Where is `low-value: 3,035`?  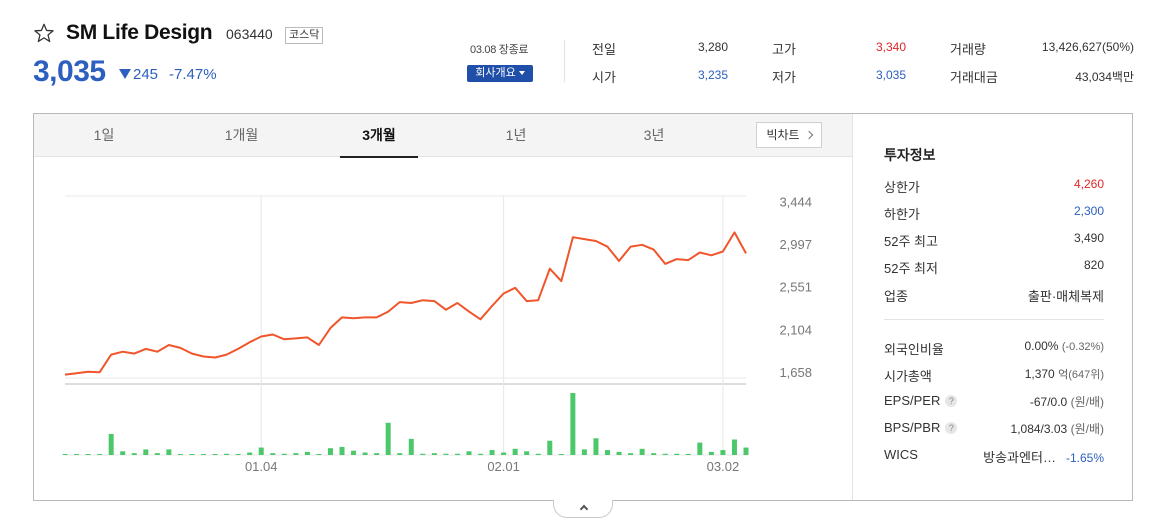 low-value: 3,035 is located at coordinates (890, 75).